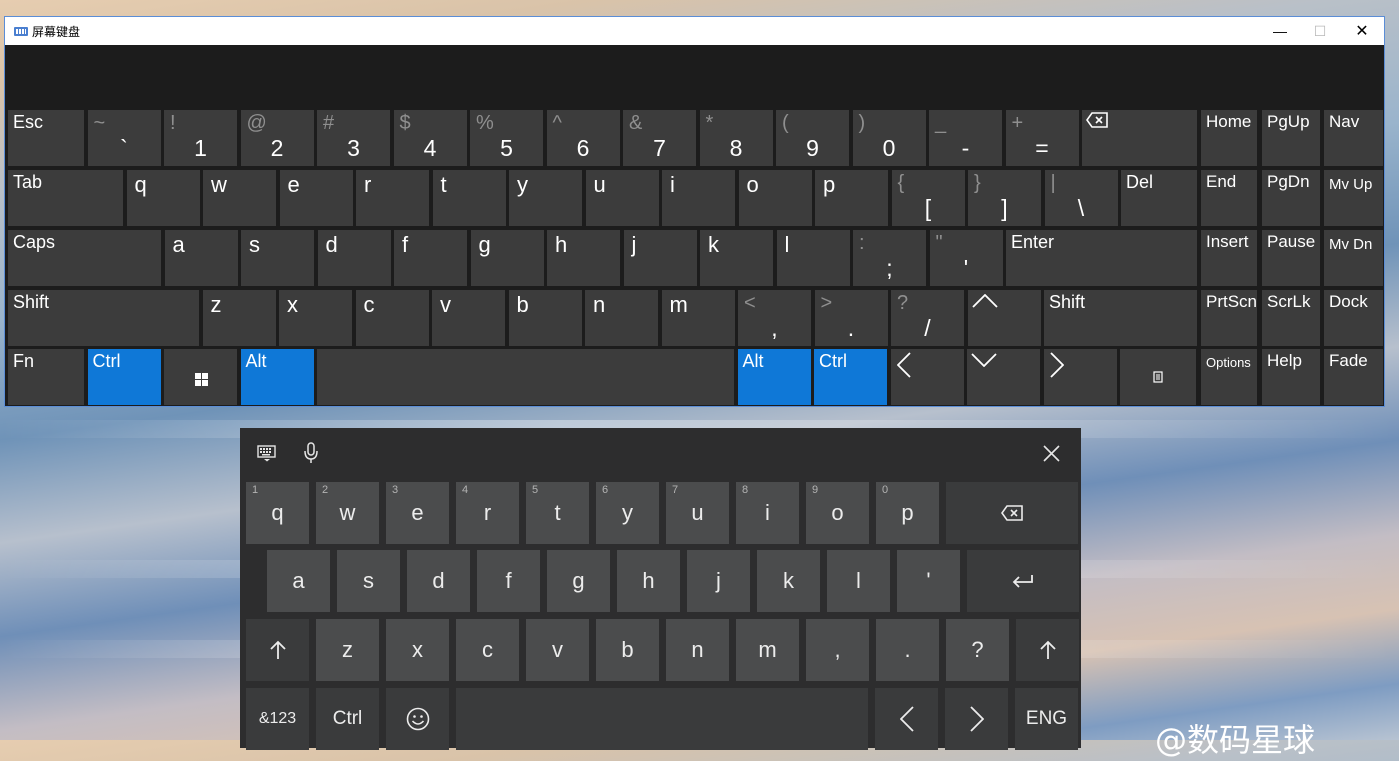 The height and width of the screenshot is (761, 1399). Describe the element at coordinates (813, 258) in the screenshot. I see `key-l: l` at that location.